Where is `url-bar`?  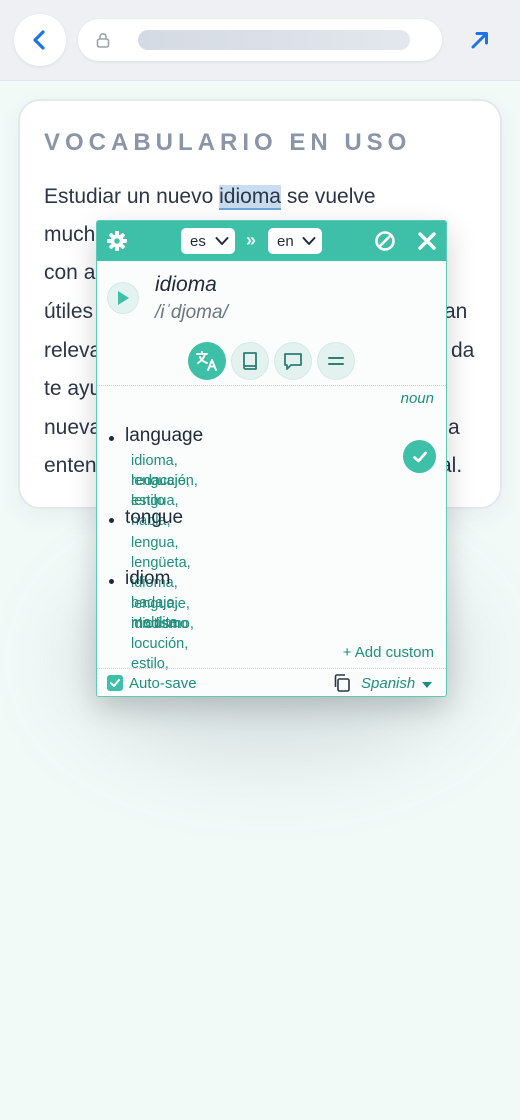
url-bar is located at coordinates (260, 40).